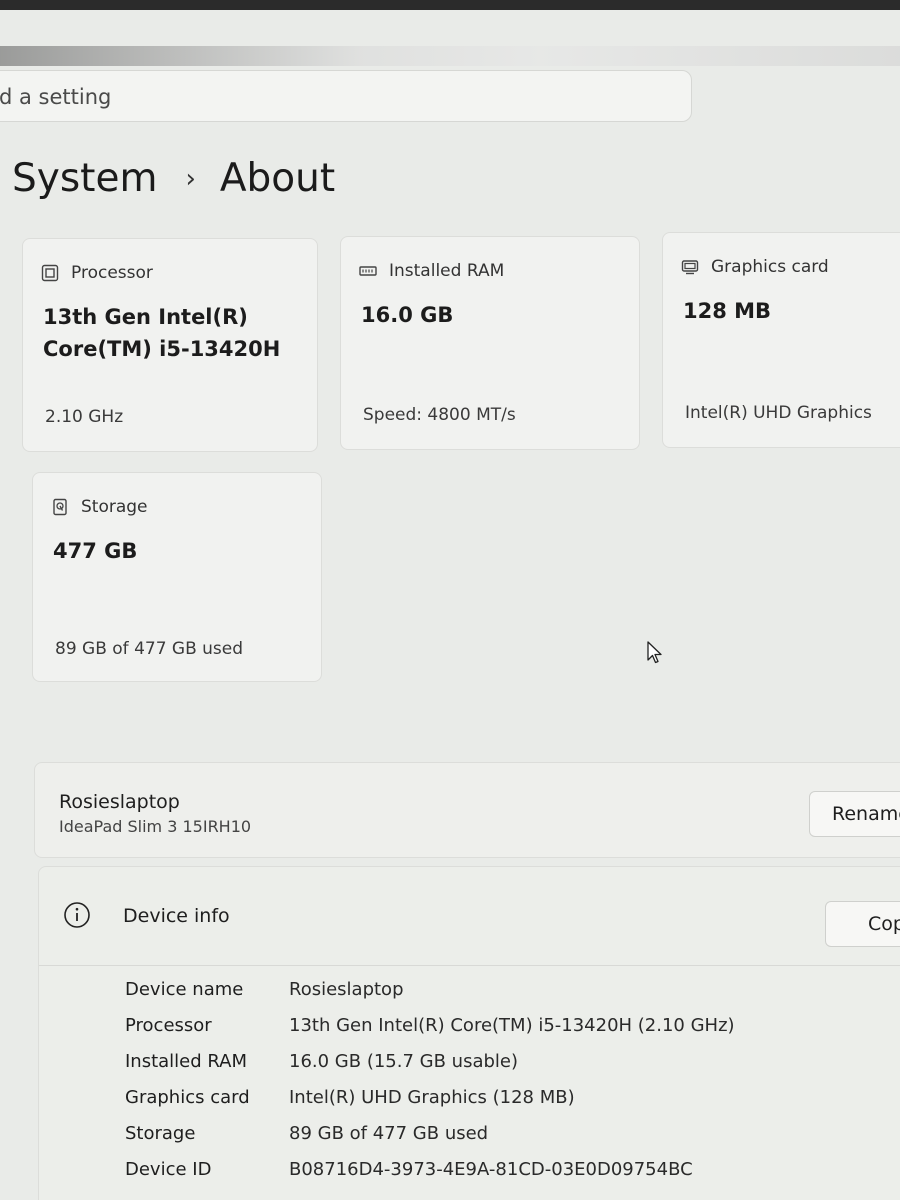 This screenshot has width=900, height=1200. Describe the element at coordinates (368, 271) in the screenshot. I see `ram-icon` at that location.